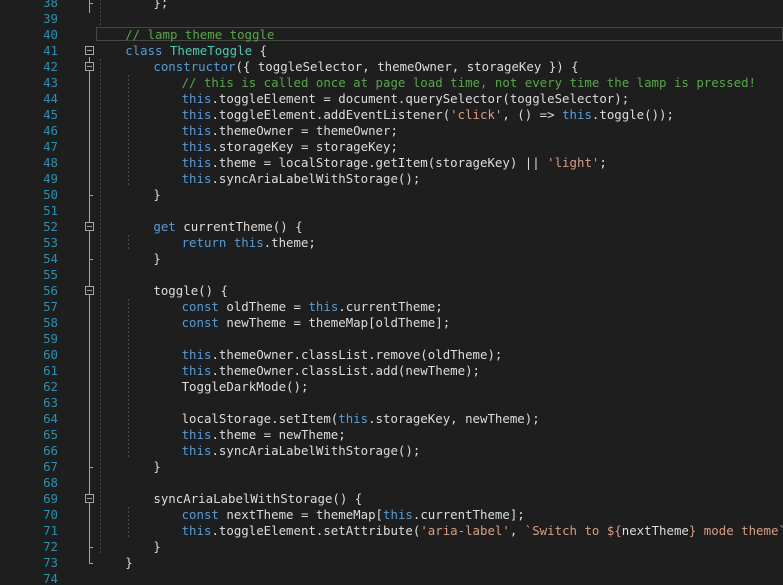  Describe the element at coordinates (391, 227) in the screenshot. I see `code-line: 52 get currentTheme() {` at that location.